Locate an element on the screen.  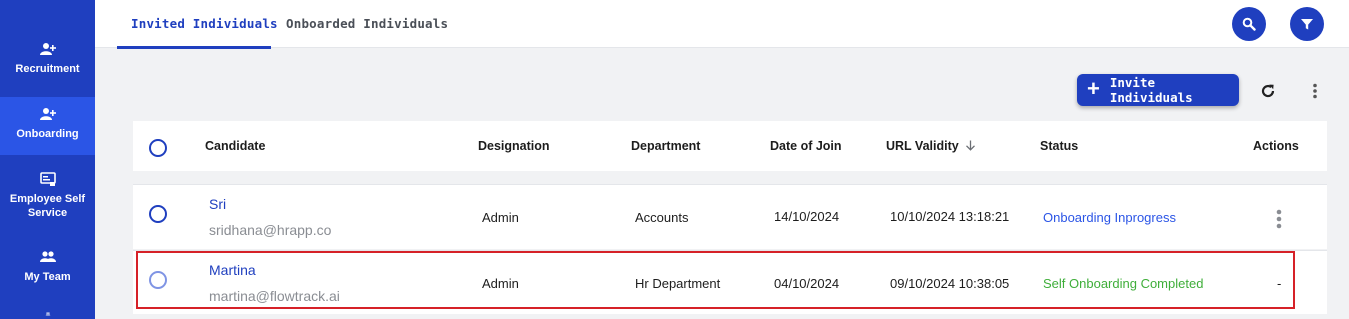
sidebar-item-onboarding: Onboarding is located at coordinates (47, 126).